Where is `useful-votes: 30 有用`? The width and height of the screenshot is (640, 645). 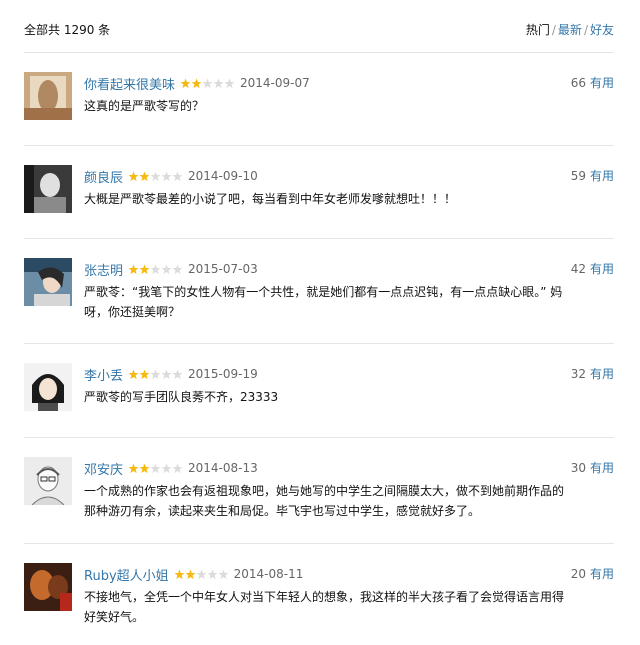 useful-votes: 30 有用 is located at coordinates (592, 467).